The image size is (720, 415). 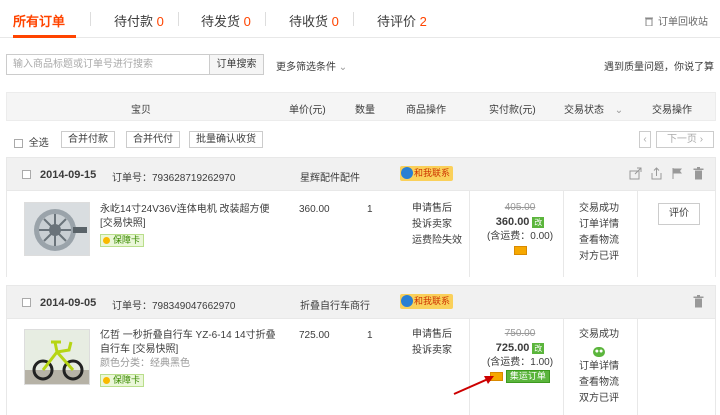 What do you see at coordinates (599, 256) in the screenshot?
I see `review-status: 对方已评` at bounding box center [599, 256].